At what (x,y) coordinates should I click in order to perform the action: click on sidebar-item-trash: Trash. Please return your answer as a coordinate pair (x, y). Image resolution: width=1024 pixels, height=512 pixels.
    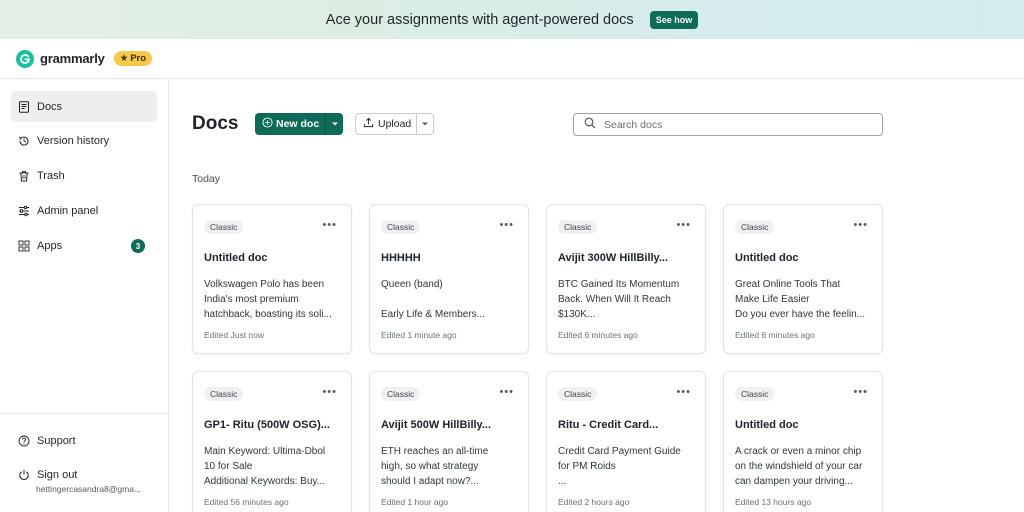
    Looking at the image, I should click on (84, 175).